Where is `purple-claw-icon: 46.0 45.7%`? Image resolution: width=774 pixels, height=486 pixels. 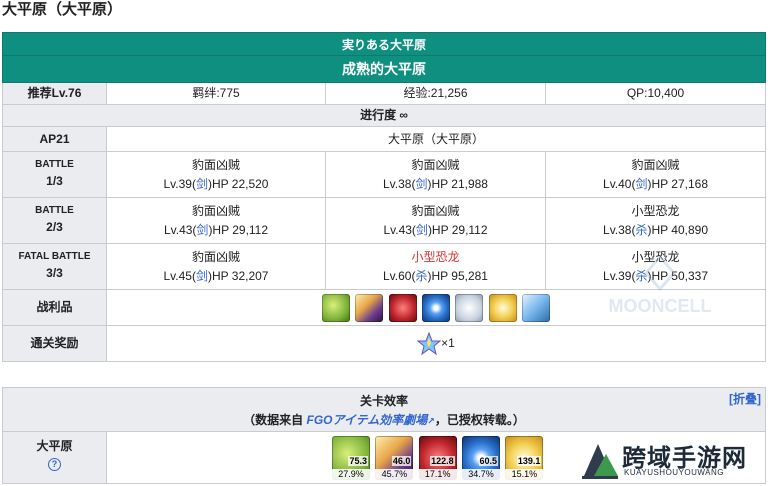
purple-claw-icon: 46.0 45.7% is located at coordinates (394, 457).